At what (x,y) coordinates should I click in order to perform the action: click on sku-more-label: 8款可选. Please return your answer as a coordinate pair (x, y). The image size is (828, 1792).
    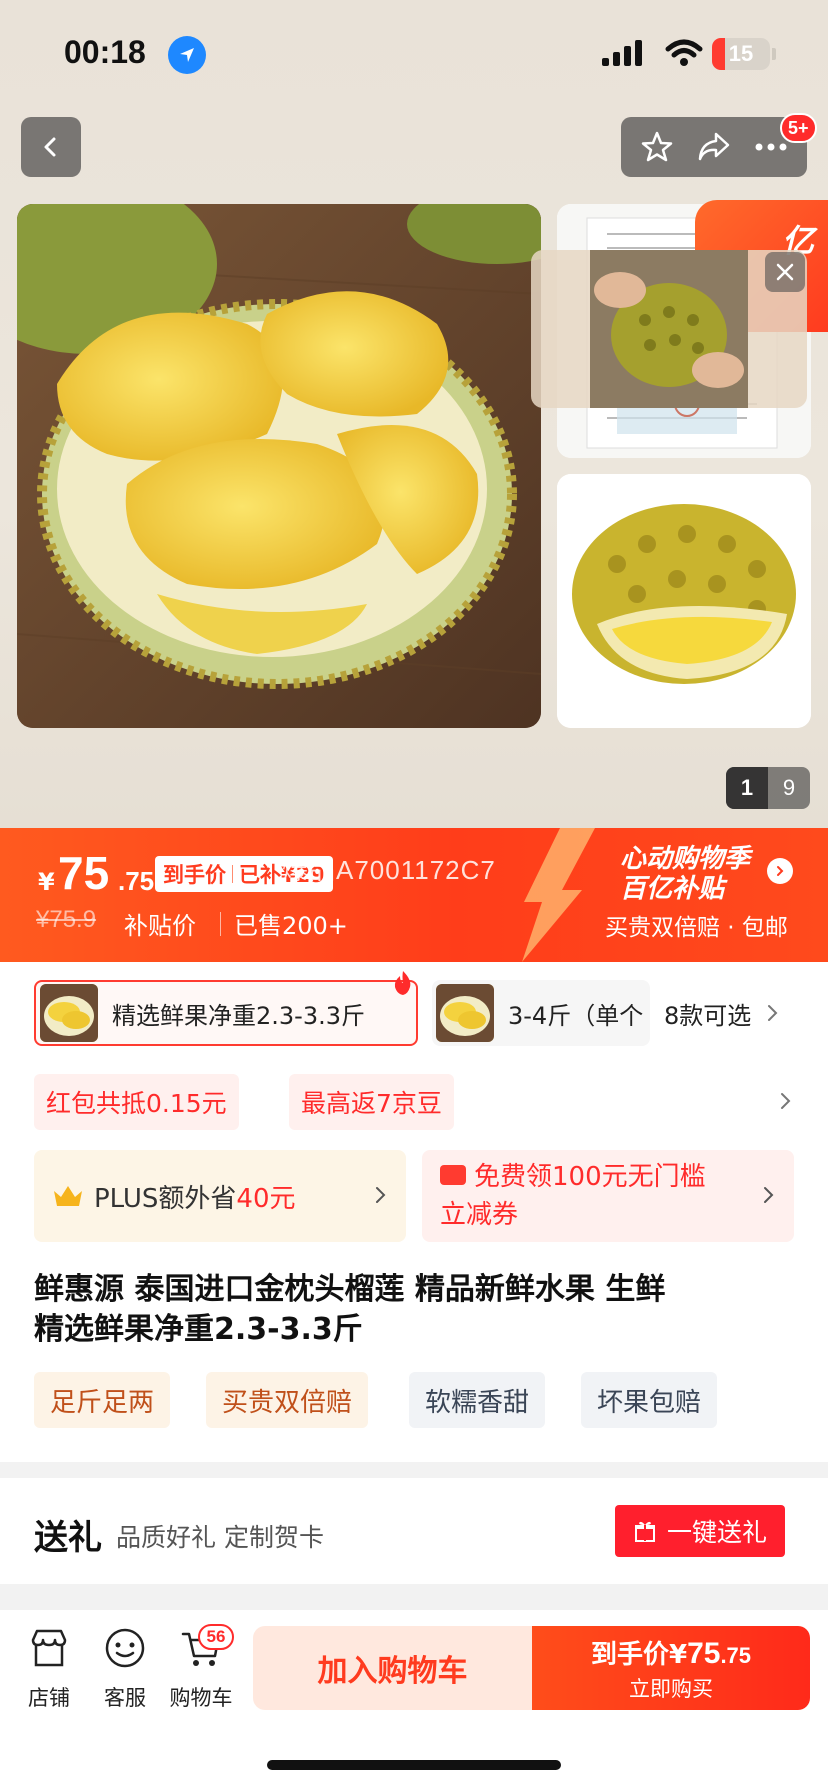
    Looking at the image, I should click on (708, 1015).